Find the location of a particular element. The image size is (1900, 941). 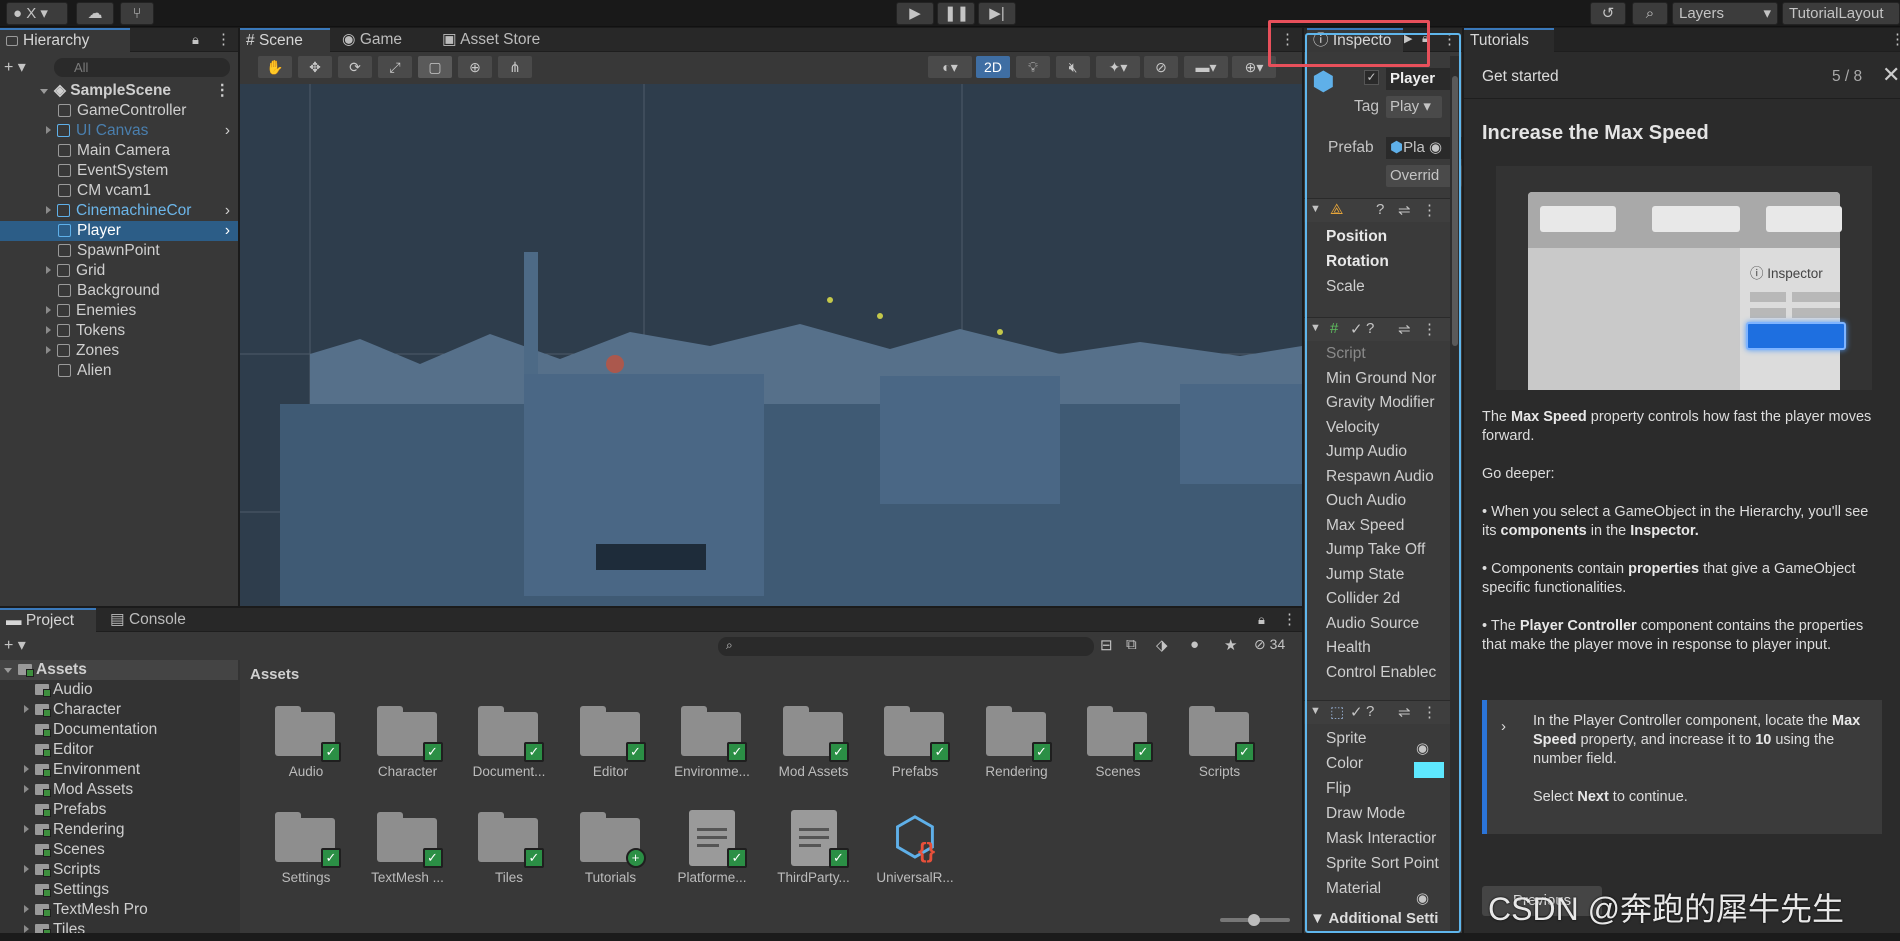

asset-item: ✓ Tiles is located at coordinates (509, 847).